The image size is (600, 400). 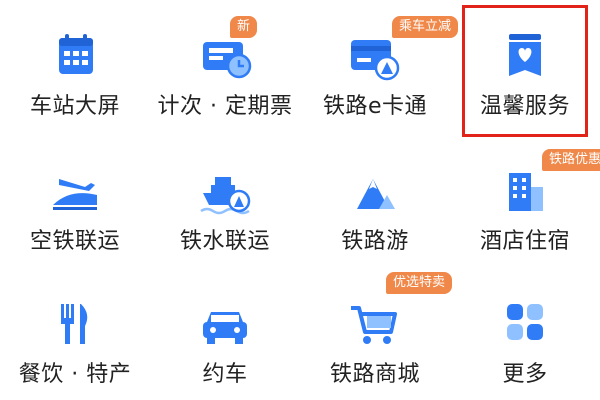 I want to click on discount-badge: 乘车立减, so click(x=425, y=27).